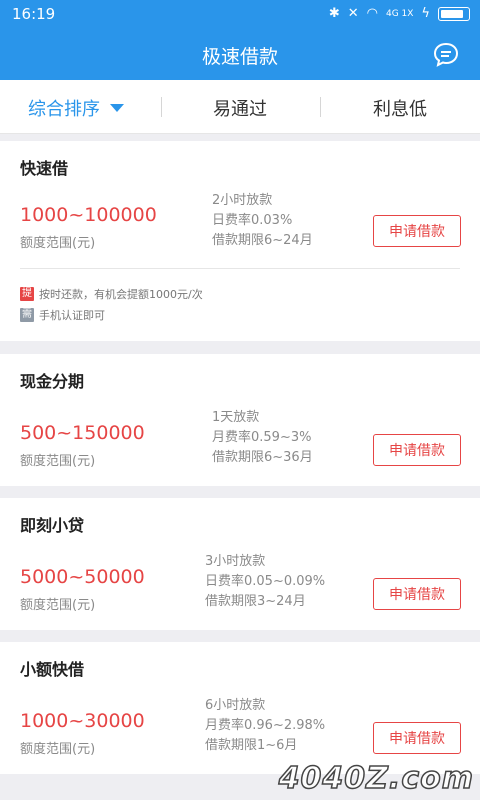  I want to click on divider, so click(240, 268).